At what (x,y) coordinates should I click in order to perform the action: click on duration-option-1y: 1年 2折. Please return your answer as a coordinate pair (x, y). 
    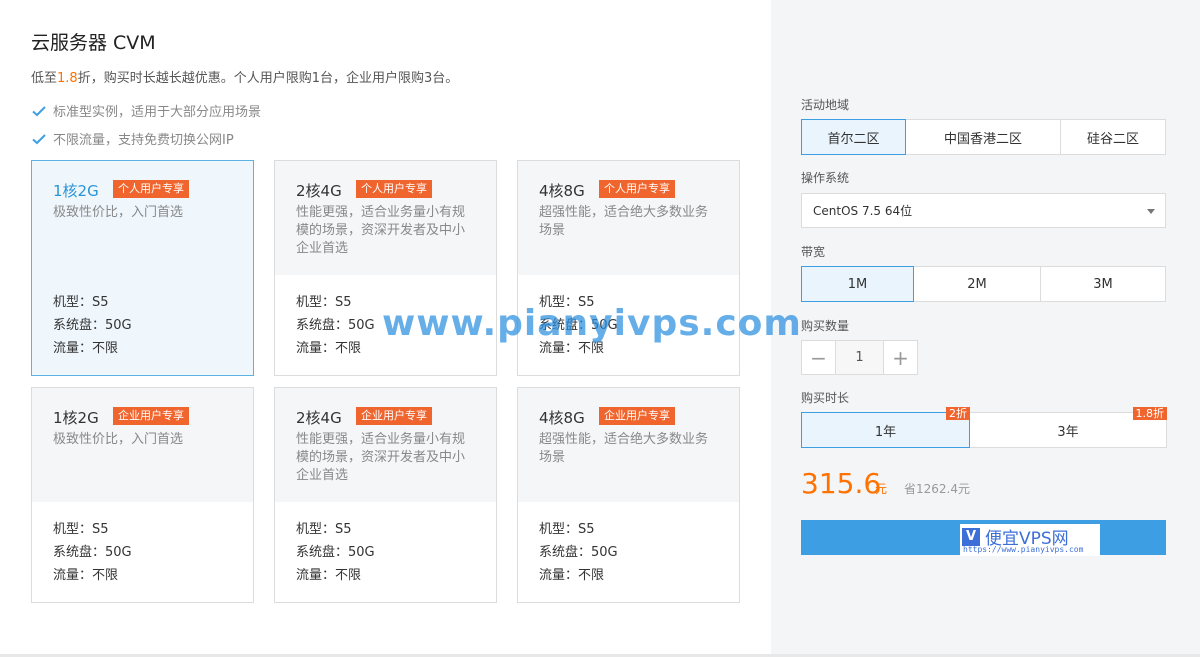
    Looking at the image, I should click on (885, 427).